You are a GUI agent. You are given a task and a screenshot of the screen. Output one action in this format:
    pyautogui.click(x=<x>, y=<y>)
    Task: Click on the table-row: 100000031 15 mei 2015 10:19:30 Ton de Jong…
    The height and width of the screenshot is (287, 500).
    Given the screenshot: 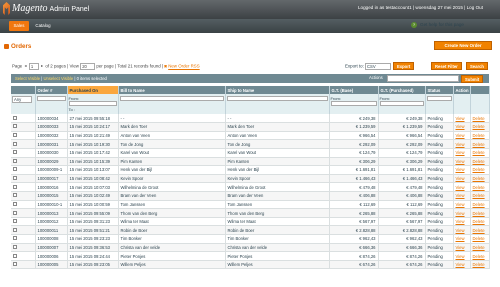 What is the action you would take?
    pyautogui.click(x=250, y=144)
    